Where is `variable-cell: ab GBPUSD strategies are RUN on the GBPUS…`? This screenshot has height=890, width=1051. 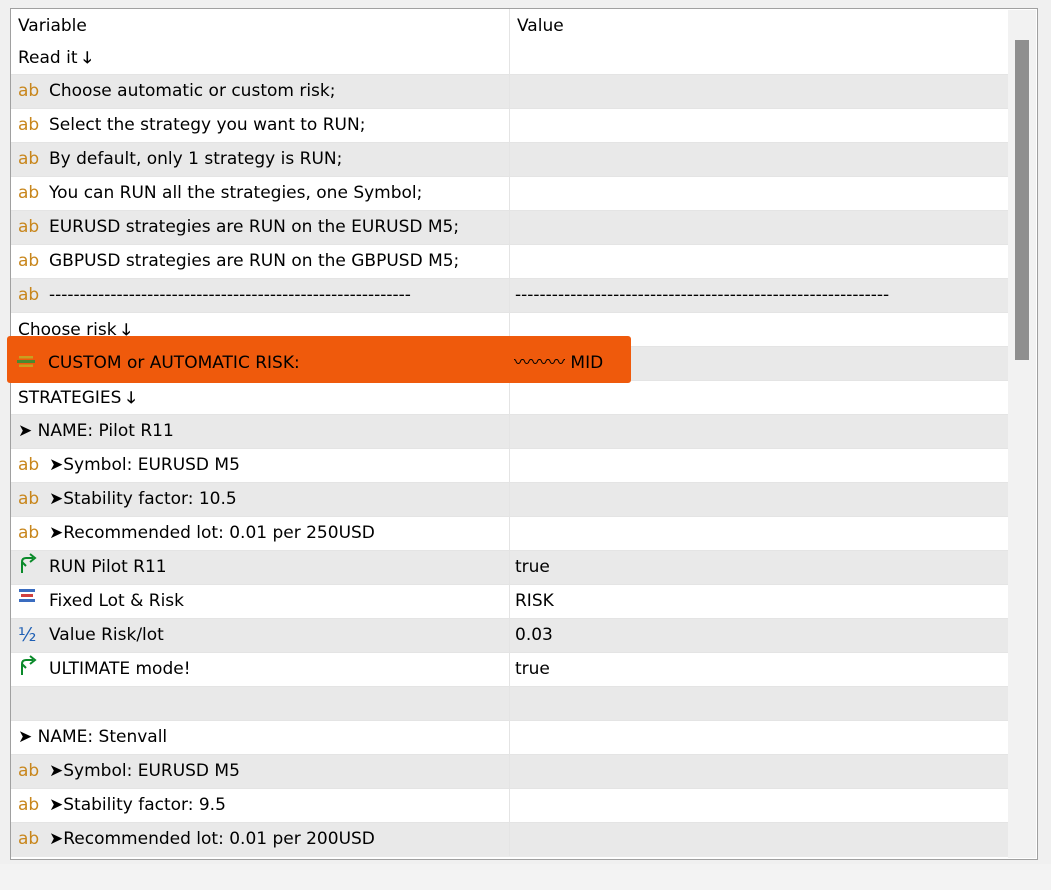
variable-cell: ab GBPUSD strategies are RUN on the GBPUS… is located at coordinates (260, 261).